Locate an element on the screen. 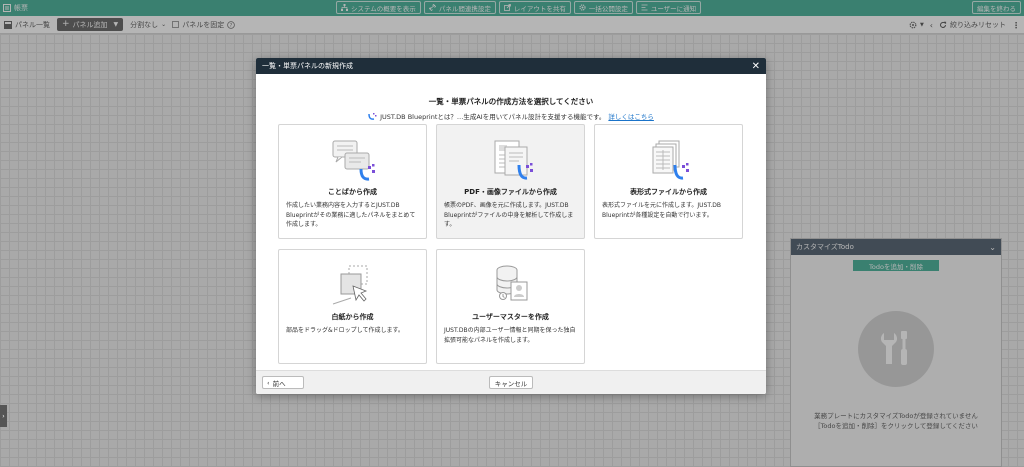 The image size is (1024, 467). previous-button-label: 前へ is located at coordinates (279, 383).